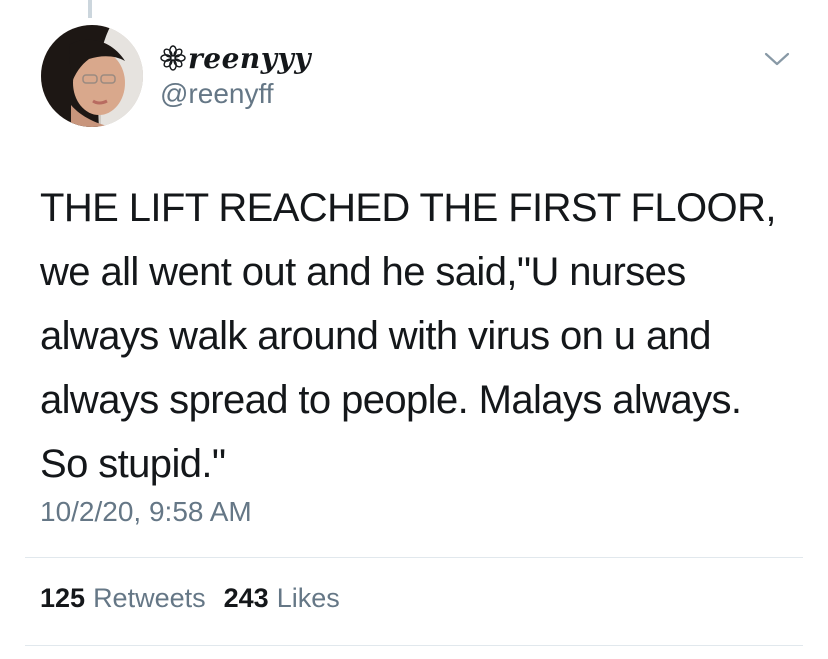  What do you see at coordinates (777, 59) in the screenshot?
I see `chevron-down-icon` at bounding box center [777, 59].